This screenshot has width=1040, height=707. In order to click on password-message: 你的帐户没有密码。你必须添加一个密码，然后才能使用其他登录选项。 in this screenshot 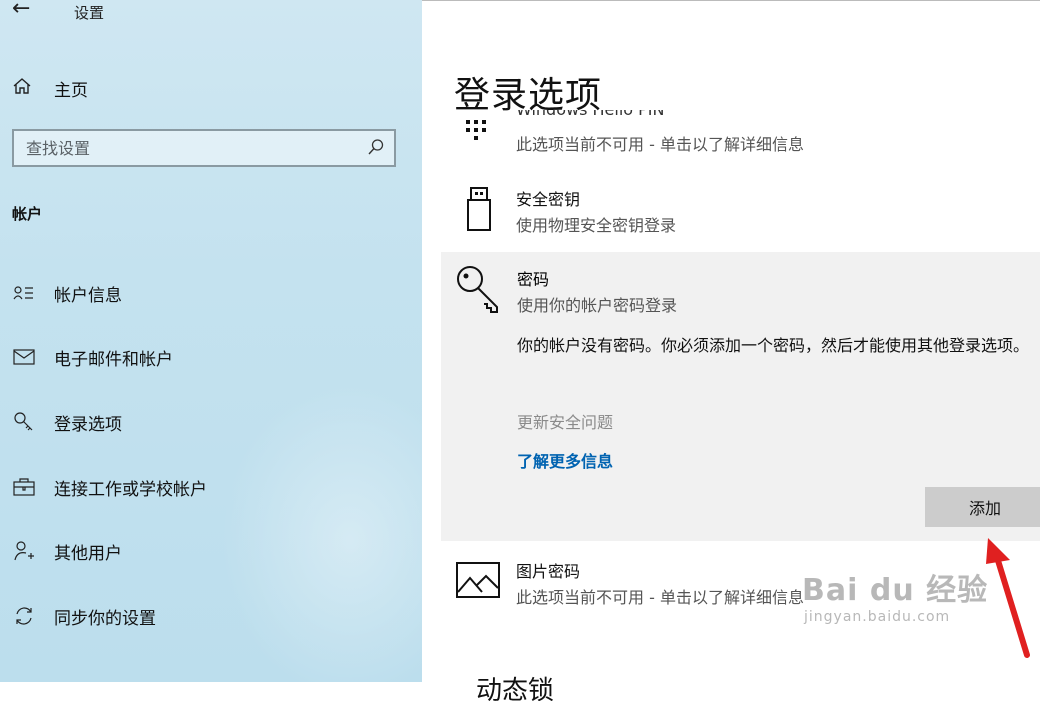, I will do `click(773, 345)`.